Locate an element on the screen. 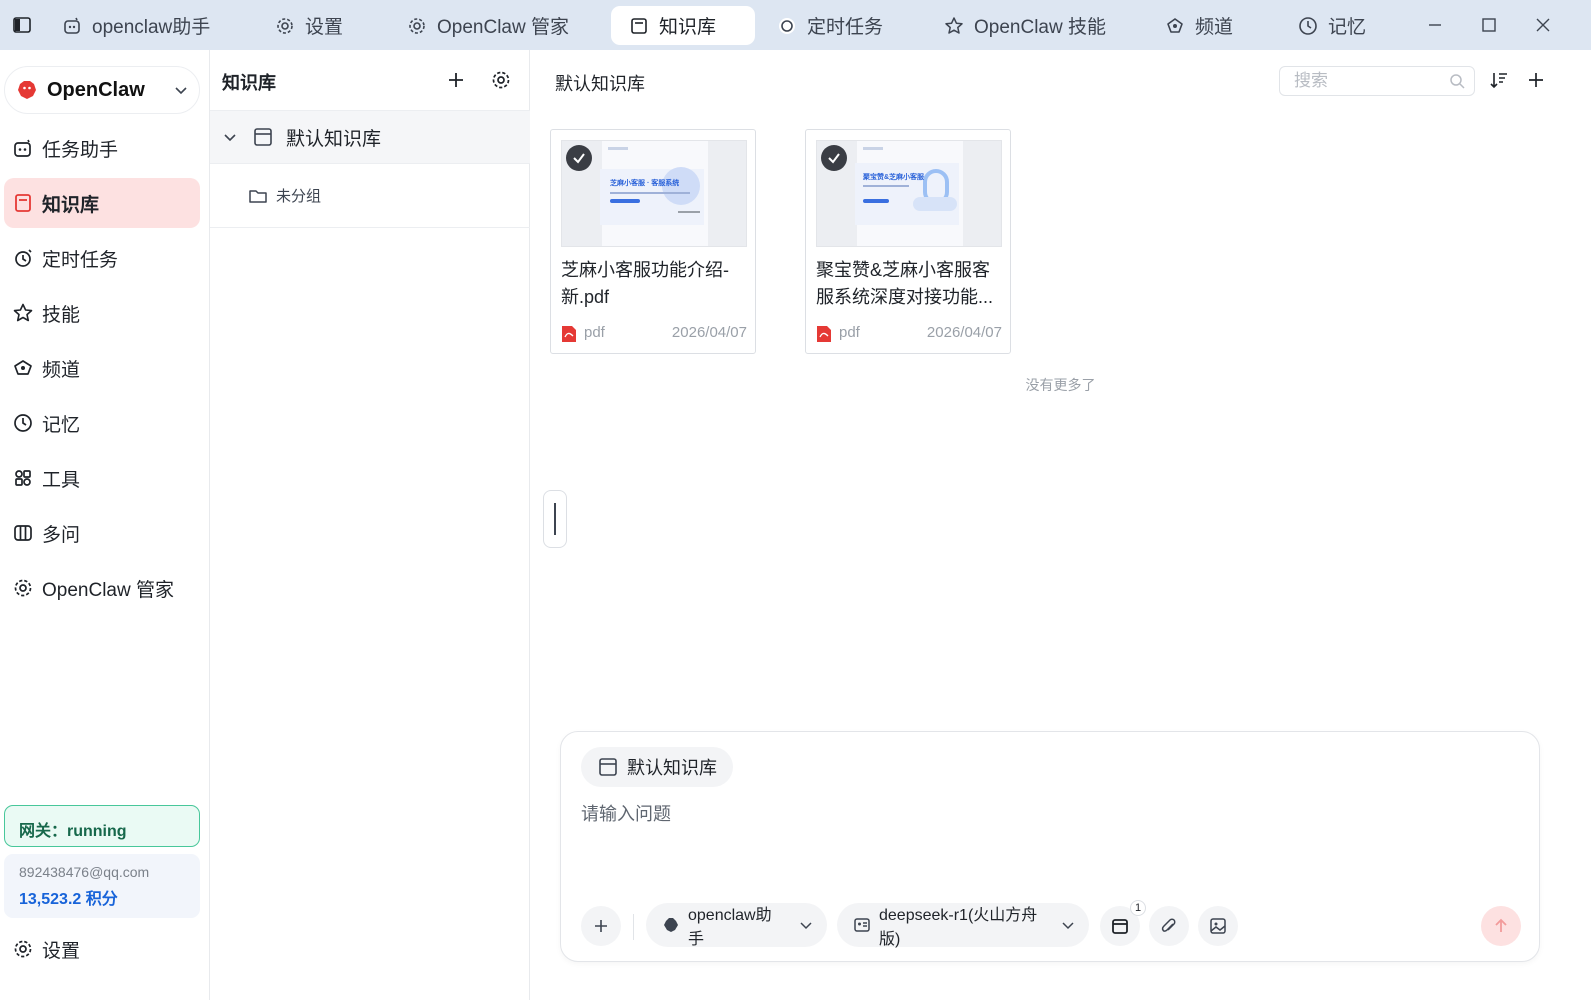 The height and width of the screenshot is (1000, 1591). tools-icon is located at coordinates (23, 478).